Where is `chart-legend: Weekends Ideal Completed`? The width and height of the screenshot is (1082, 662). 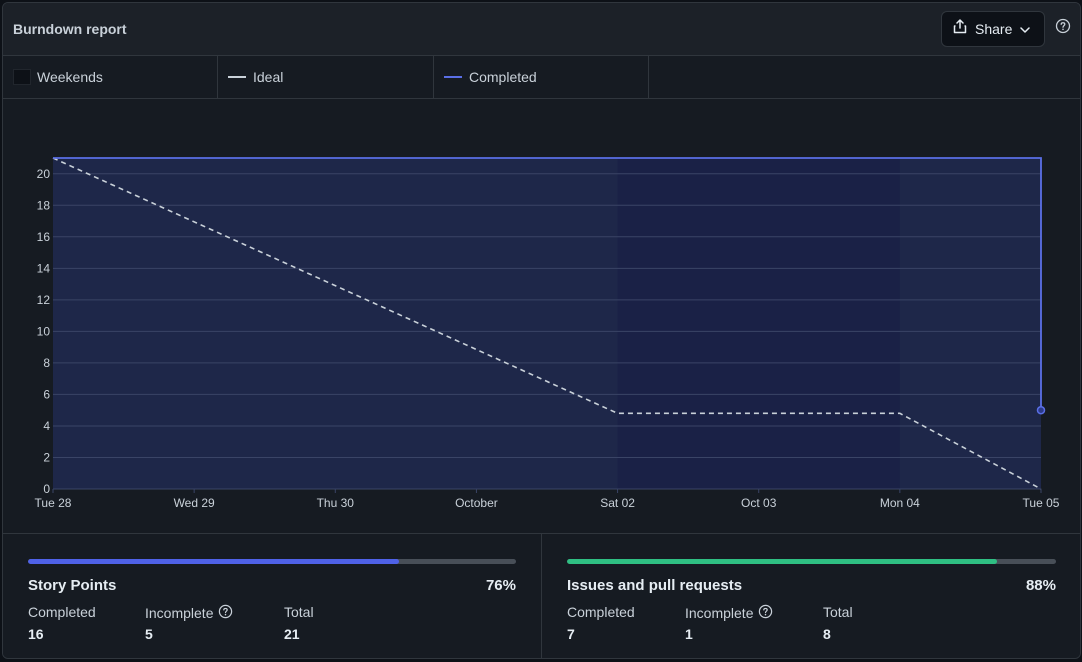
chart-legend: Weekends Ideal Completed is located at coordinates (541, 77).